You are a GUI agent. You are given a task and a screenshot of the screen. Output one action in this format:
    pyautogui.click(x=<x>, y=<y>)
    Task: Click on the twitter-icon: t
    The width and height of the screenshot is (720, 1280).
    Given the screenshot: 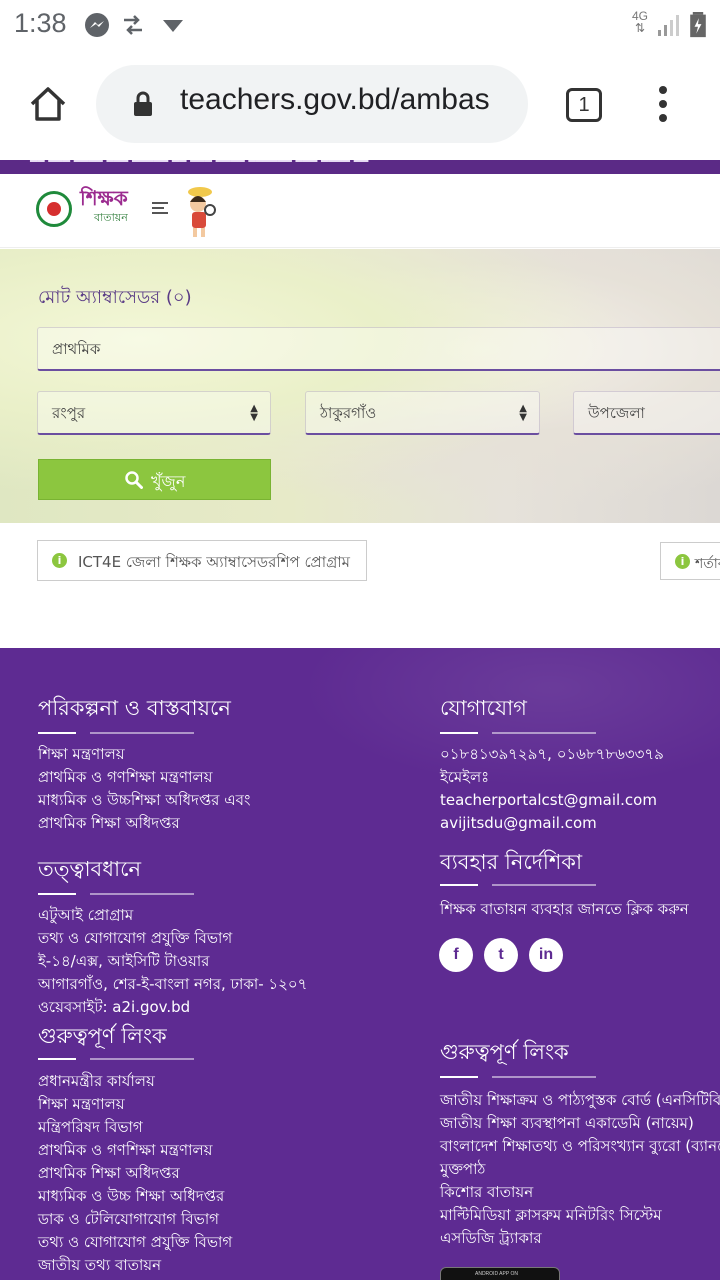 What is the action you would take?
    pyautogui.click(x=501, y=955)
    